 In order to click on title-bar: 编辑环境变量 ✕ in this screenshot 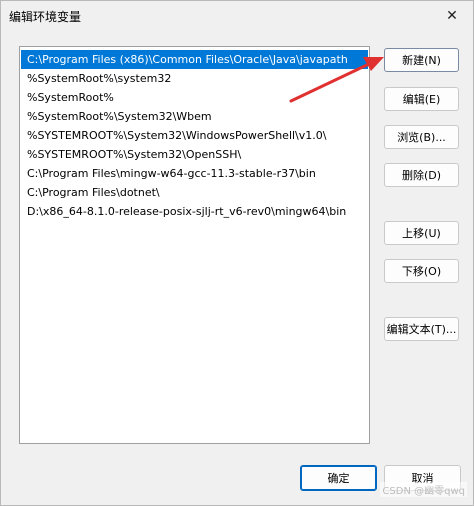, I will do `click(237, 16)`.